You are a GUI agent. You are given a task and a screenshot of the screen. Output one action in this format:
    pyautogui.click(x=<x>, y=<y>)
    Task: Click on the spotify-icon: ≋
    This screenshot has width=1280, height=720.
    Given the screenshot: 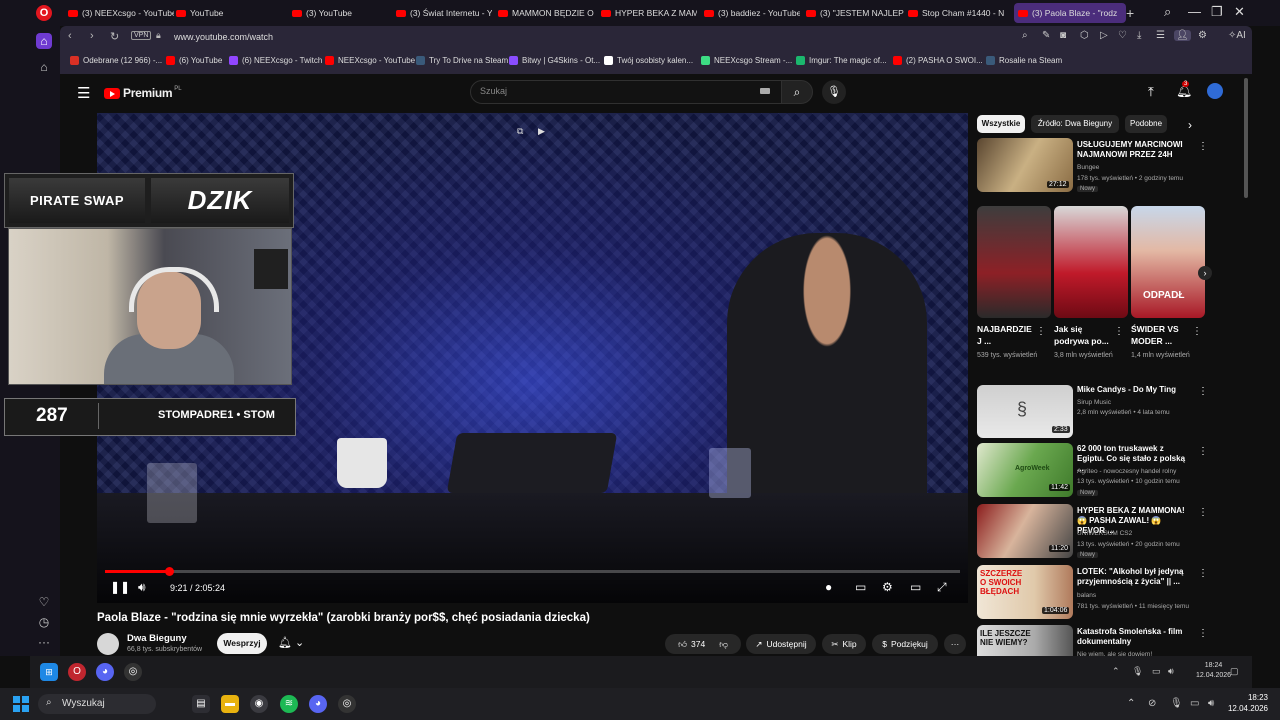 What is the action you would take?
    pyautogui.click(x=289, y=704)
    